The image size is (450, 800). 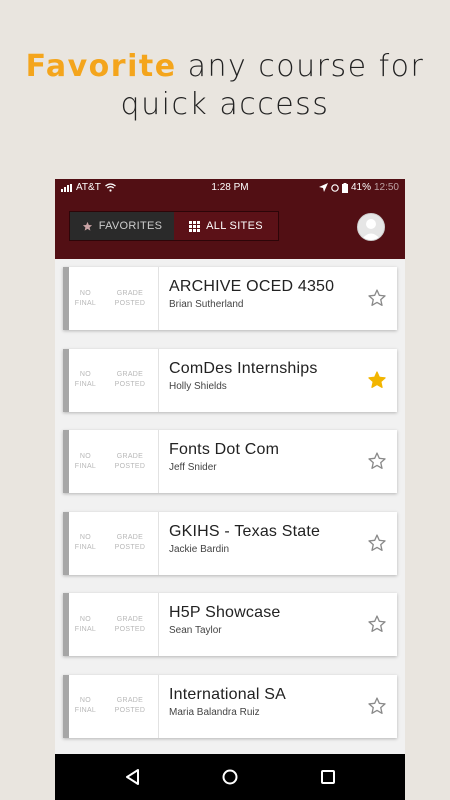 What do you see at coordinates (323, 187) in the screenshot?
I see `location-icon` at bounding box center [323, 187].